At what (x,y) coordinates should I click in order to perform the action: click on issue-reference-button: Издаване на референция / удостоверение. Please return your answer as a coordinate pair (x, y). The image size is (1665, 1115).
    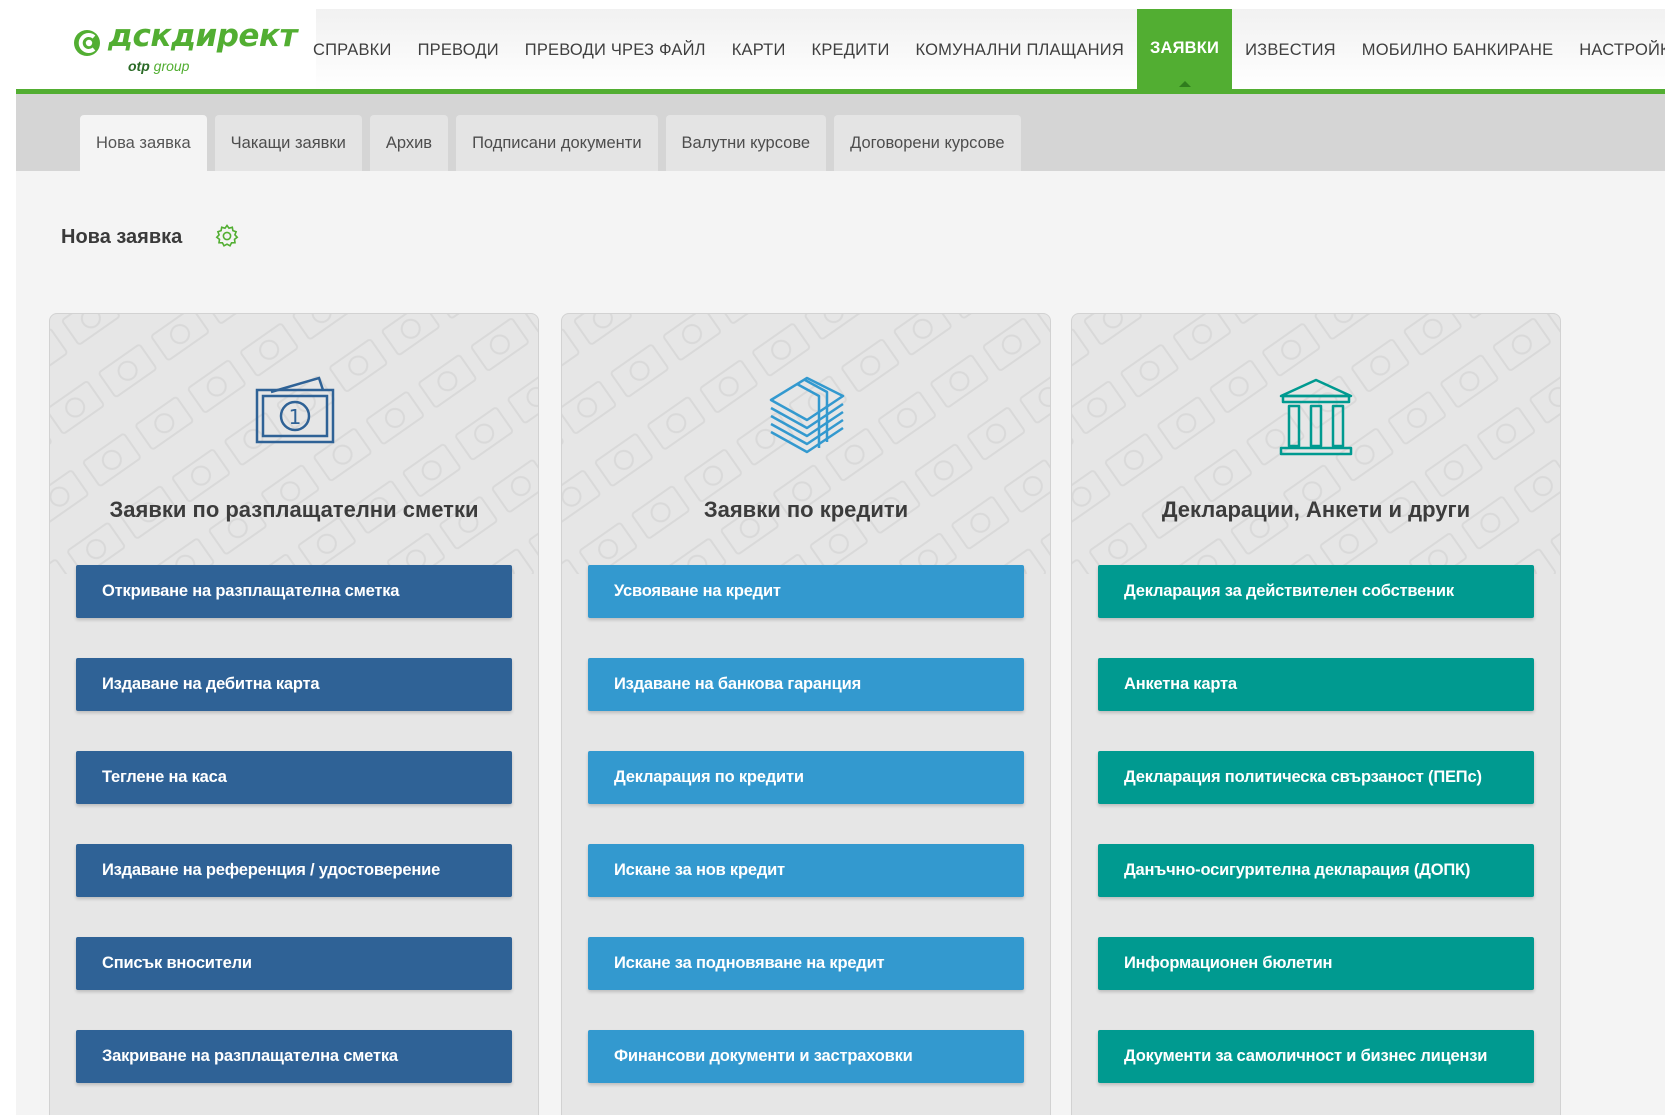
    Looking at the image, I should click on (294, 870).